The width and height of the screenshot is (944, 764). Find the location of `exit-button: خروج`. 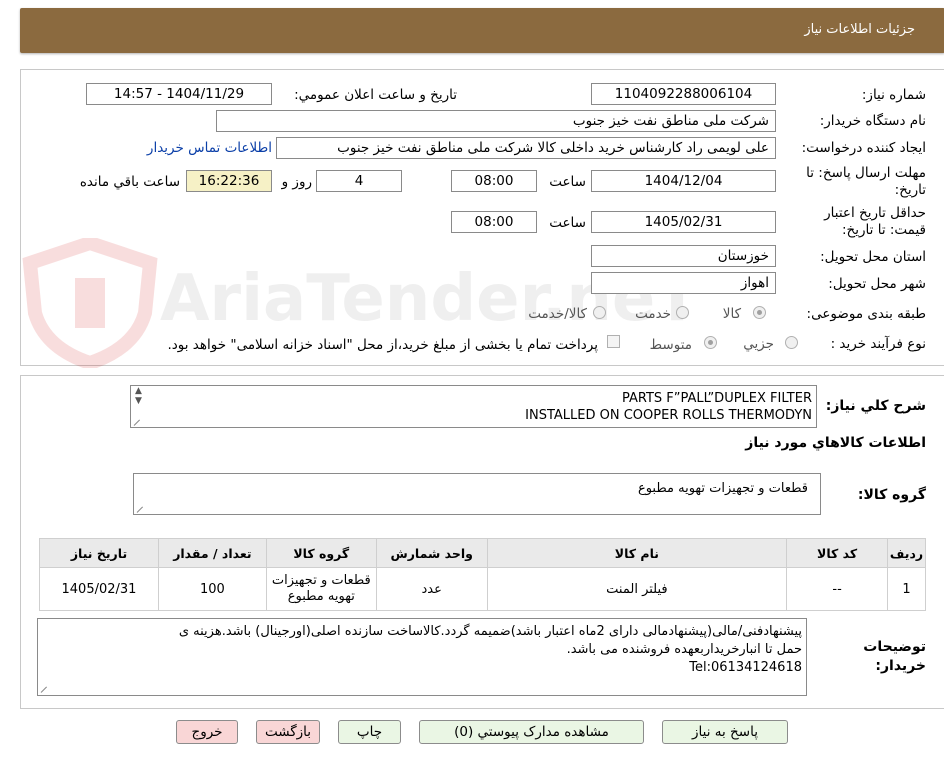

exit-button: خروج is located at coordinates (207, 732).